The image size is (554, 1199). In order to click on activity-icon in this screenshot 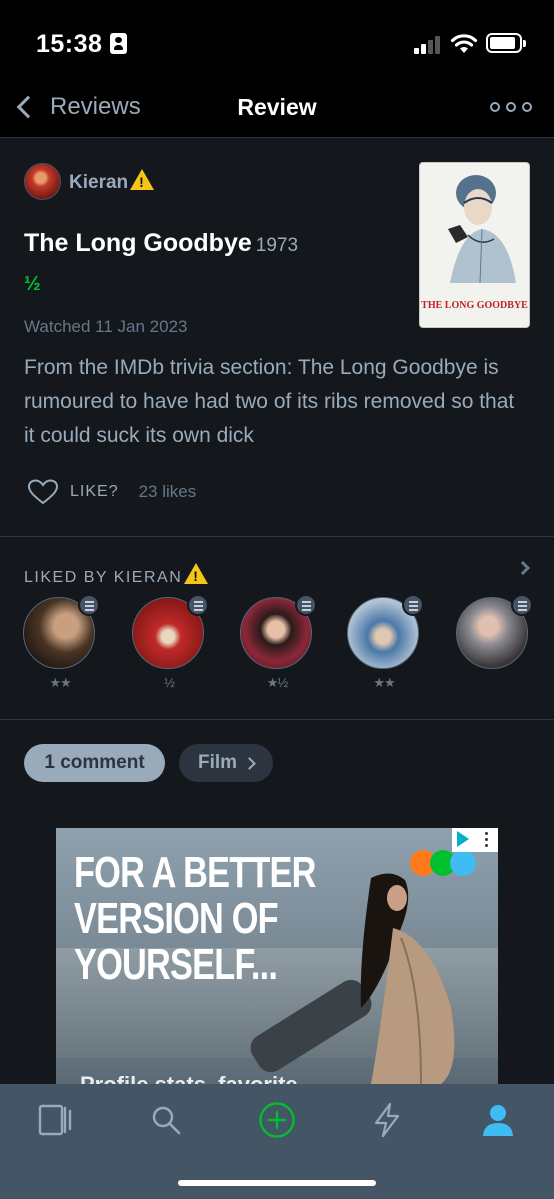, I will do `click(387, 1120)`.